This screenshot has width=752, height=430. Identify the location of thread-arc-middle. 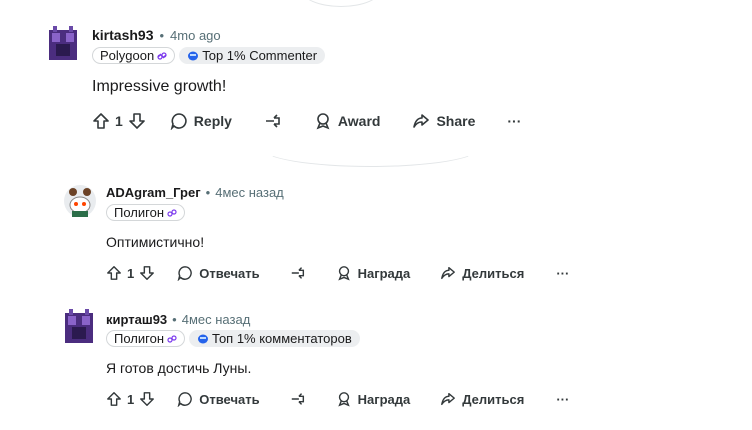
(370, 148).